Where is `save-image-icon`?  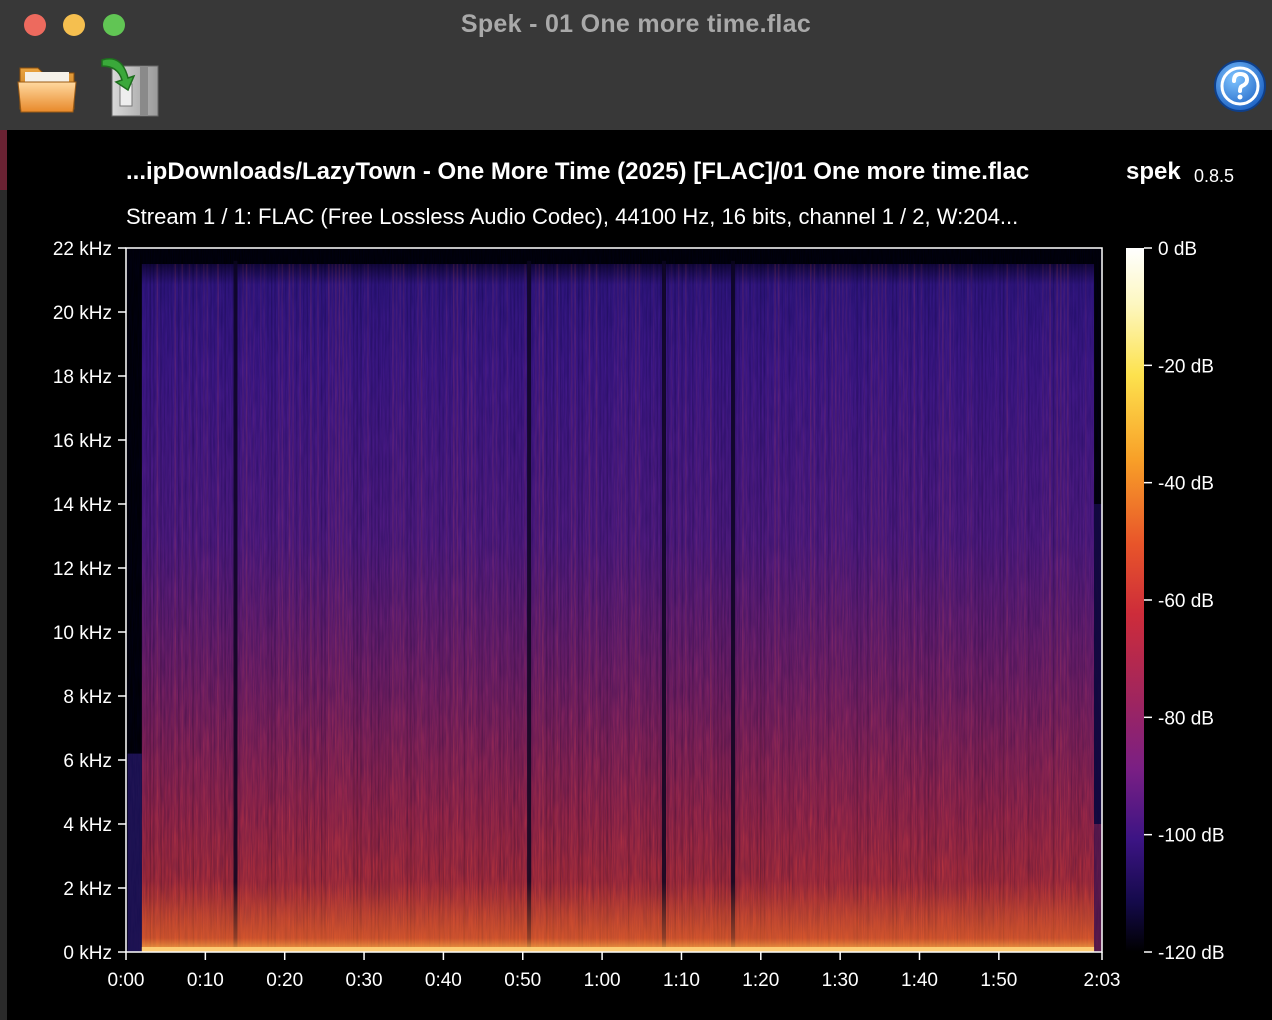
save-image-icon is located at coordinates (130, 87).